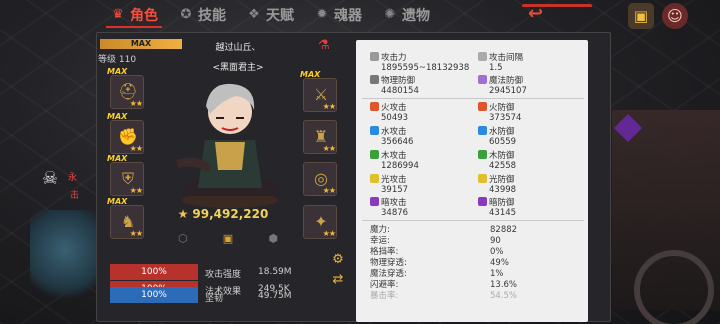 This screenshot has width=720, height=324. I want to click on extra-label: 魔力:, so click(380, 230).